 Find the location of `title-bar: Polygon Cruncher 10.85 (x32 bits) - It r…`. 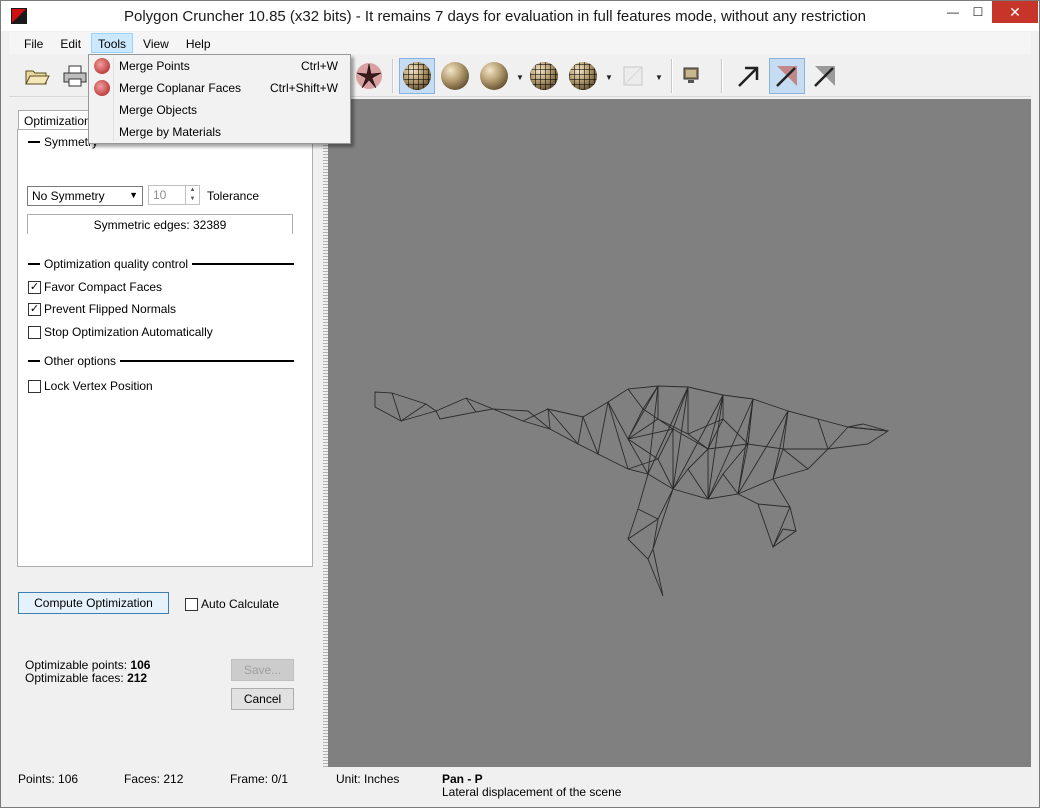

title-bar: Polygon Cruncher 10.85 (x32 bits) - It r… is located at coordinates (520, 16).